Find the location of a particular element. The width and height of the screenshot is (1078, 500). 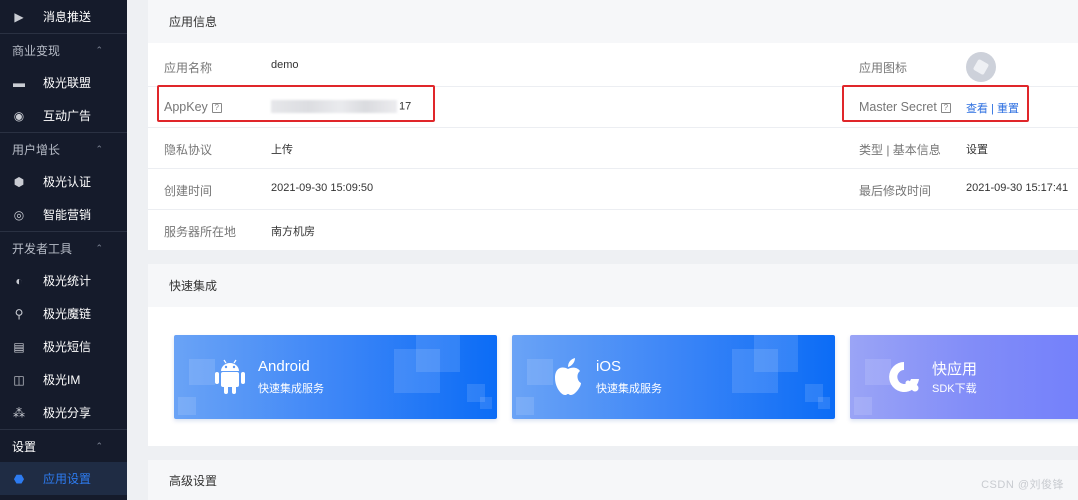

sidebar-item-label: 极光统计 is located at coordinates (67, 281).